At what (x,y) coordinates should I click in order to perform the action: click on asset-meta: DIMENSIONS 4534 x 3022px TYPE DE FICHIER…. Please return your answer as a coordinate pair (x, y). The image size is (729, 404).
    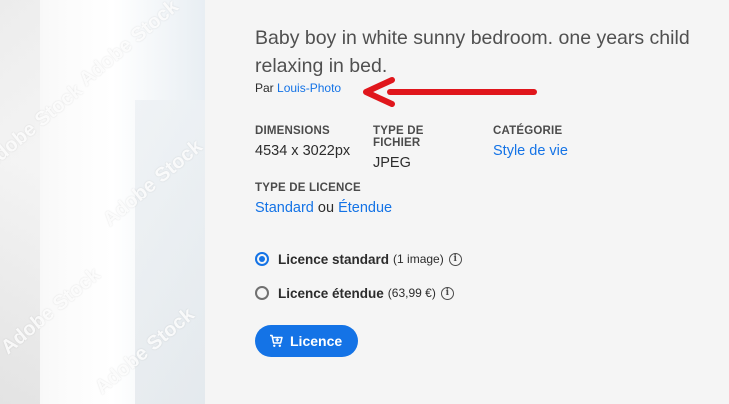
    Looking at the image, I should click on (421, 148).